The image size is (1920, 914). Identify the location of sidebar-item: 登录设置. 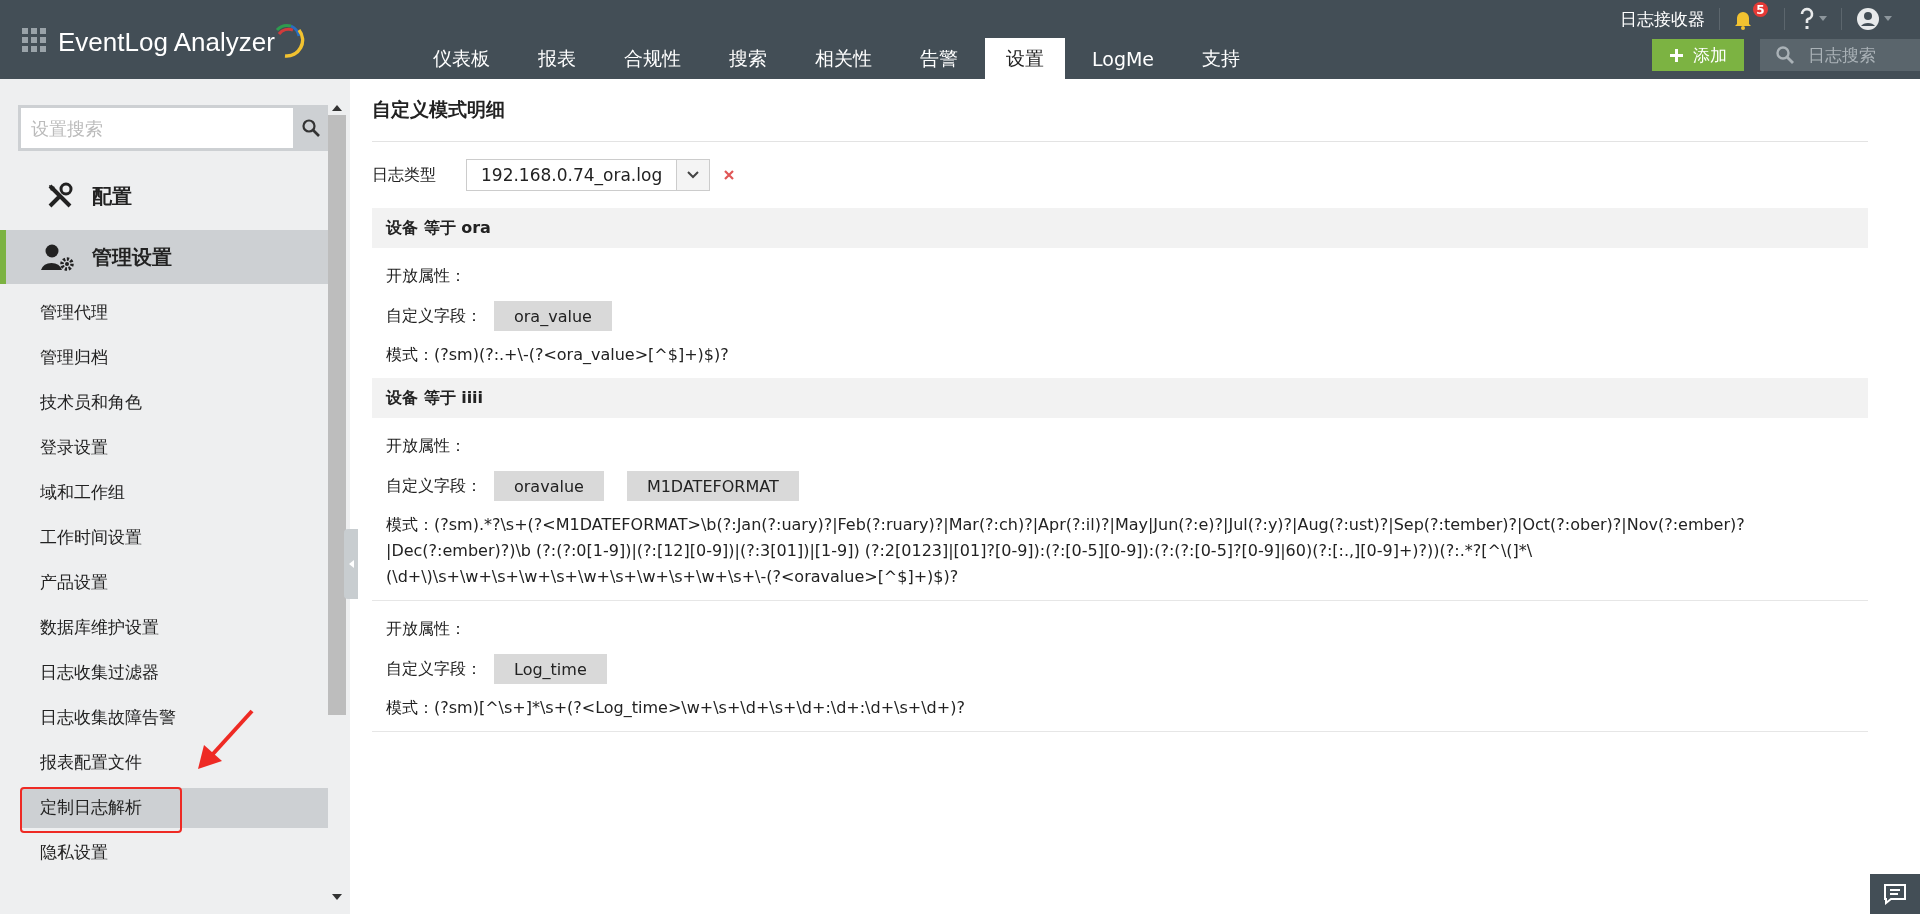
(175, 447).